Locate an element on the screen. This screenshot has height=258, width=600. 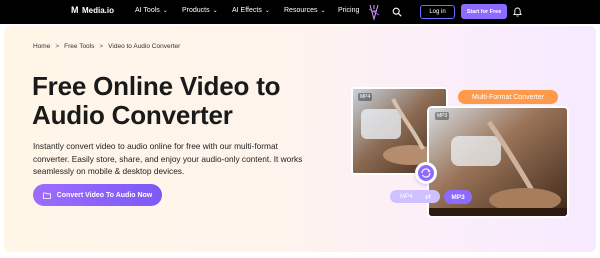
nav-item-resources: Resources ⌄ is located at coordinates (305, 10).